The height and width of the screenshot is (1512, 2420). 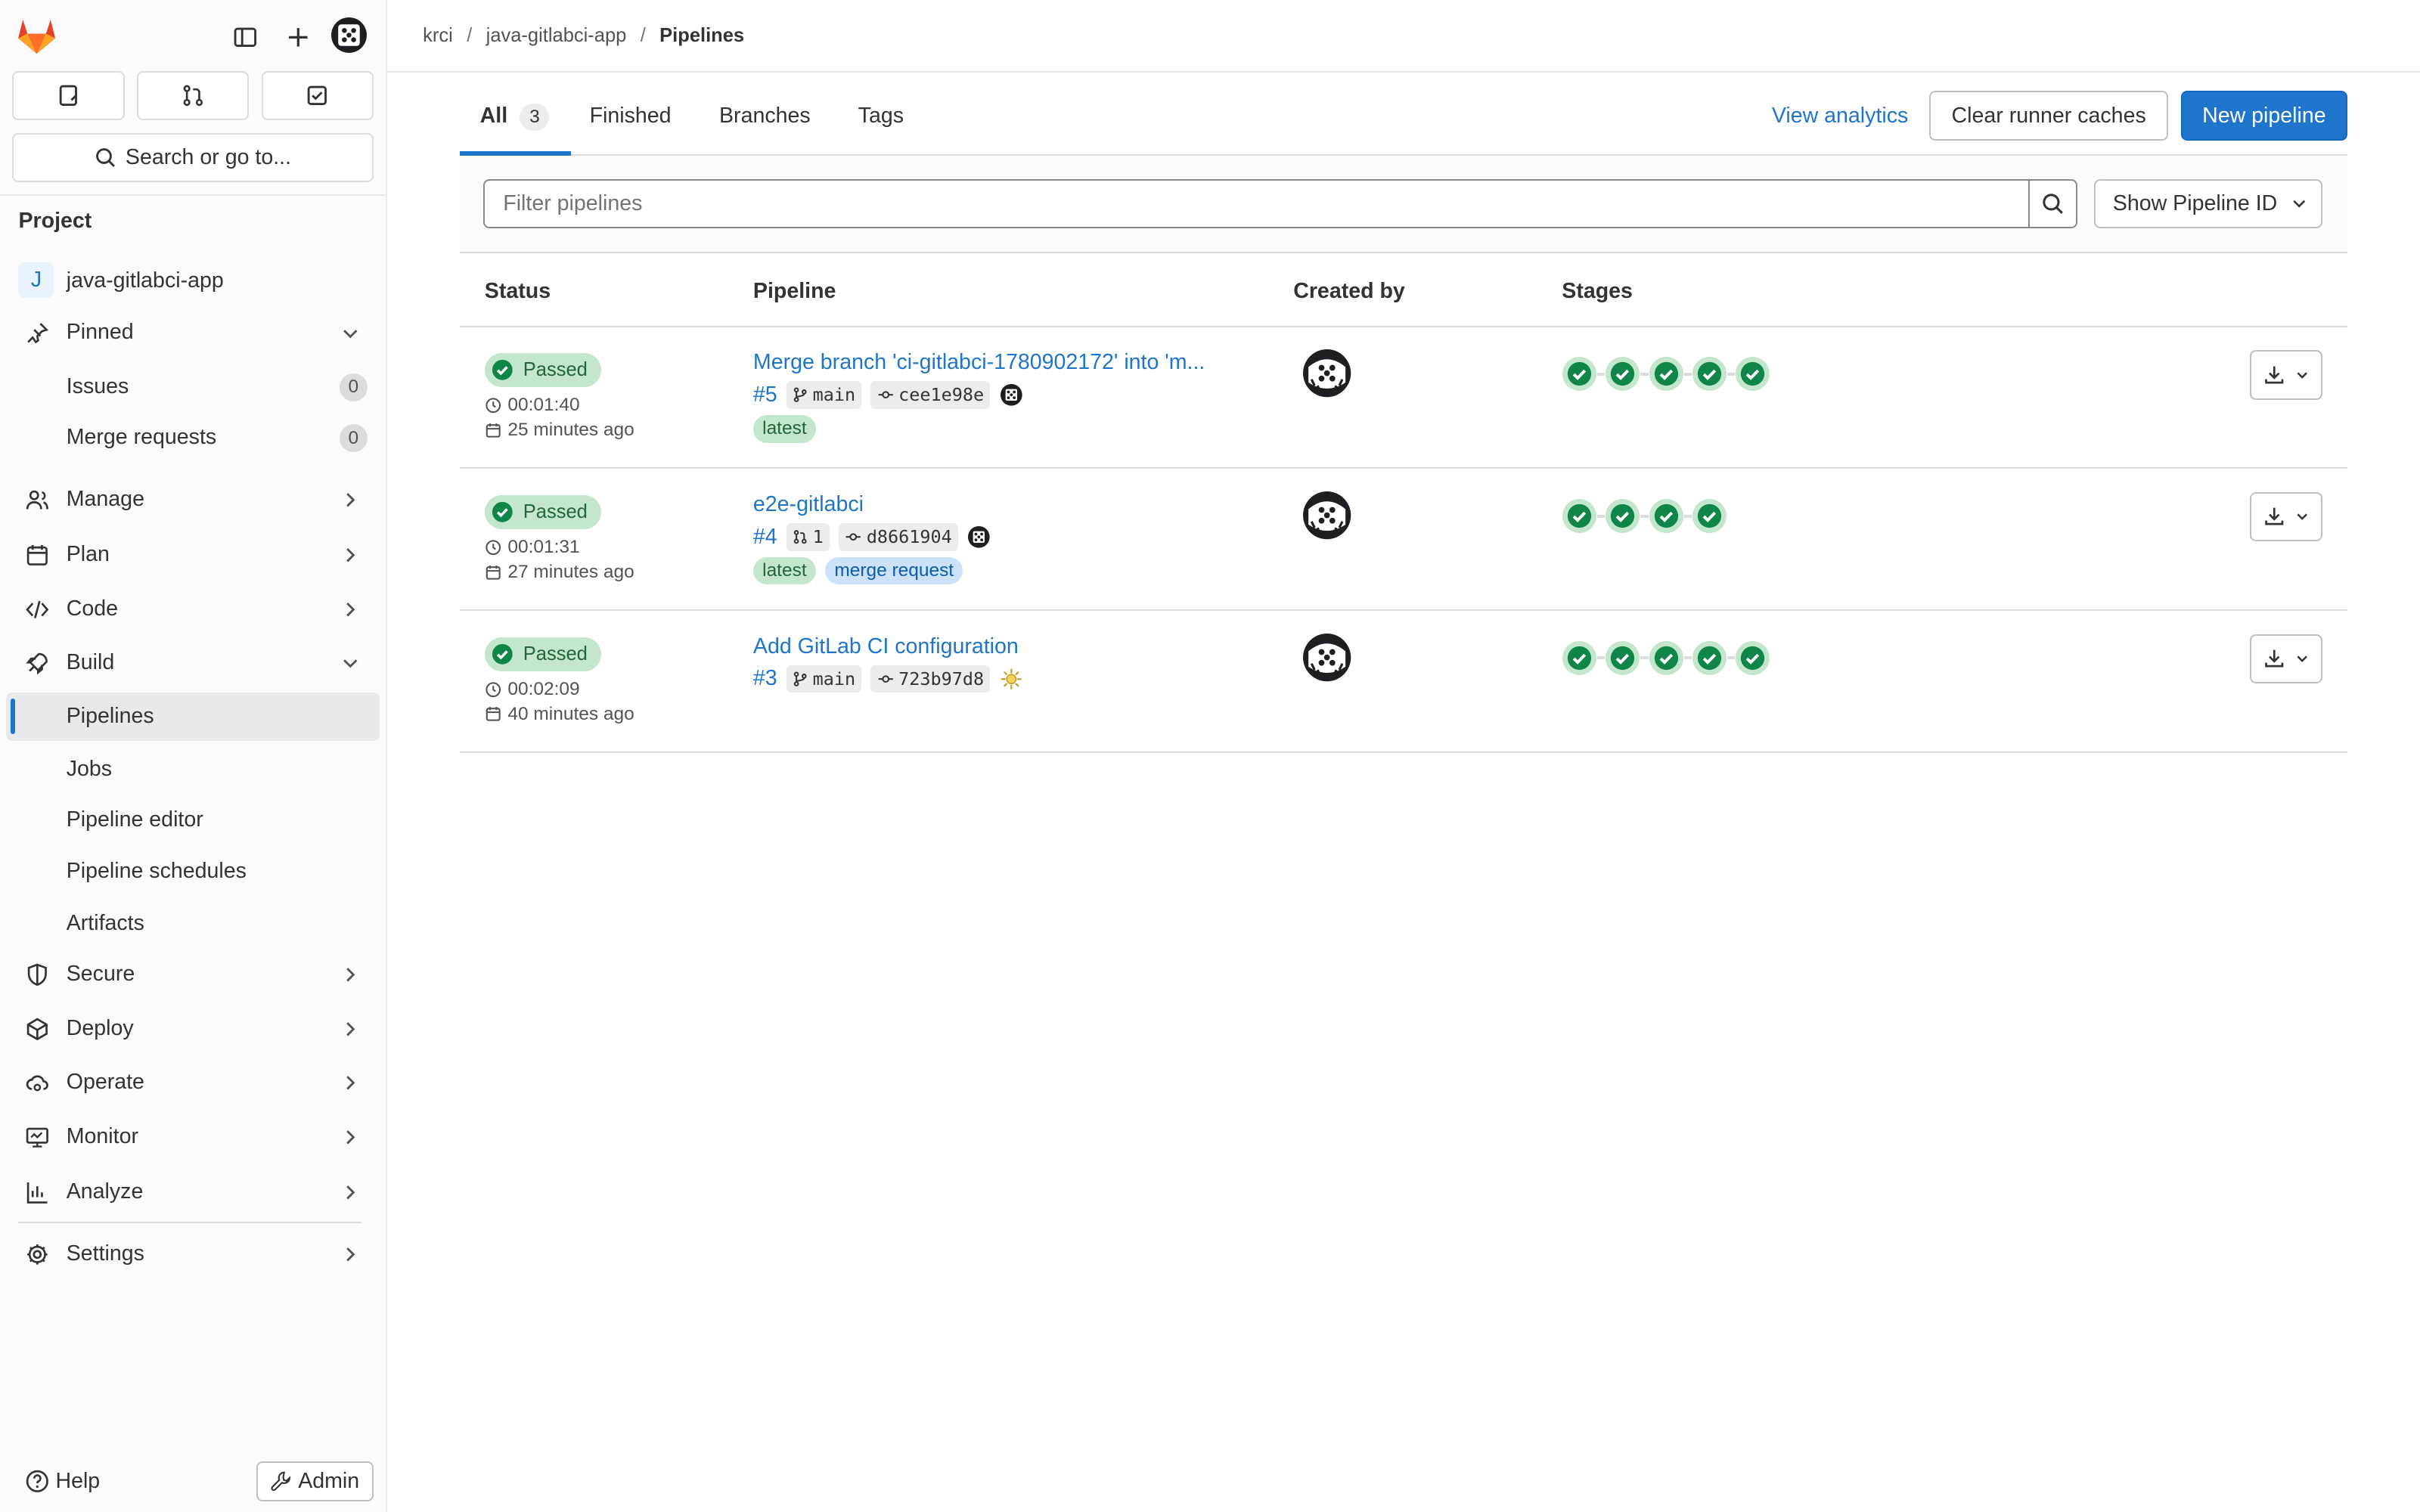 I want to click on commit-sha-chip: cee1e98e, so click(x=930, y=395).